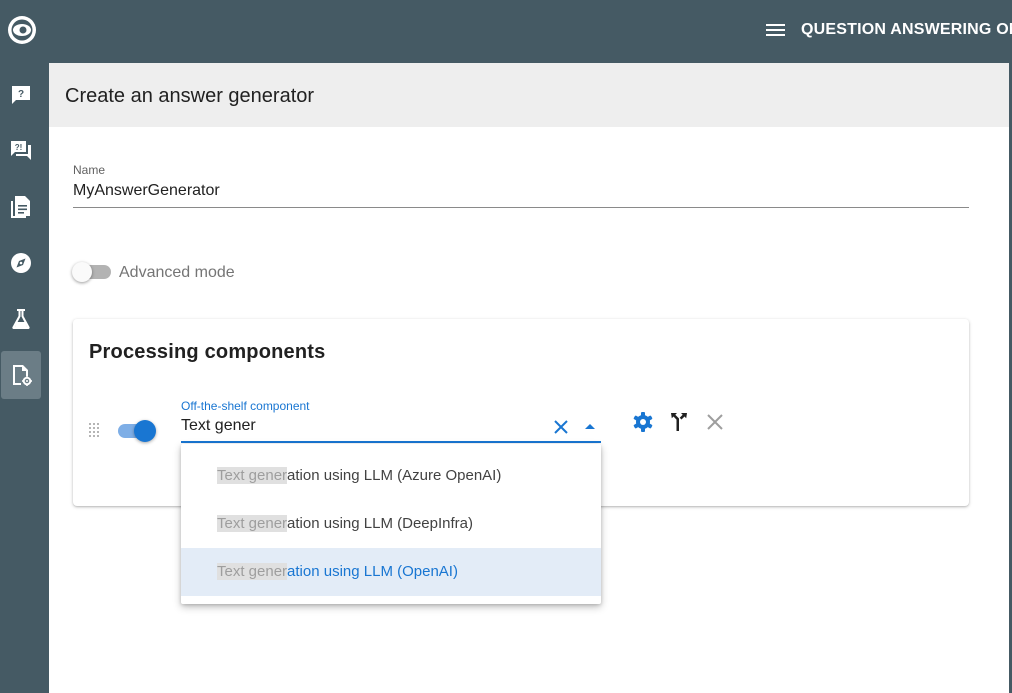  Describe the element at coordinates (94, 430) in the screenshot. I see `drag-handle-icon` at that location.